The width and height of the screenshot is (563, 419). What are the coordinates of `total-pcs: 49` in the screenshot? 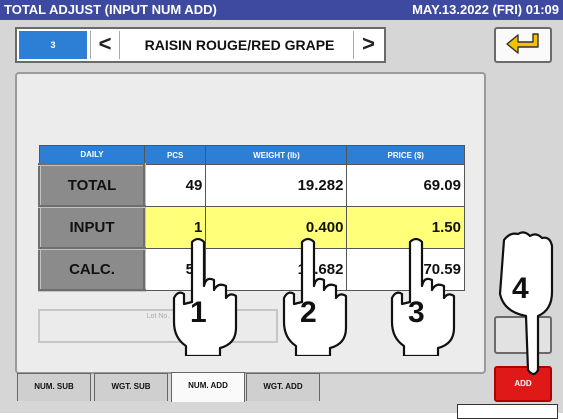 It's located at (175, 185).